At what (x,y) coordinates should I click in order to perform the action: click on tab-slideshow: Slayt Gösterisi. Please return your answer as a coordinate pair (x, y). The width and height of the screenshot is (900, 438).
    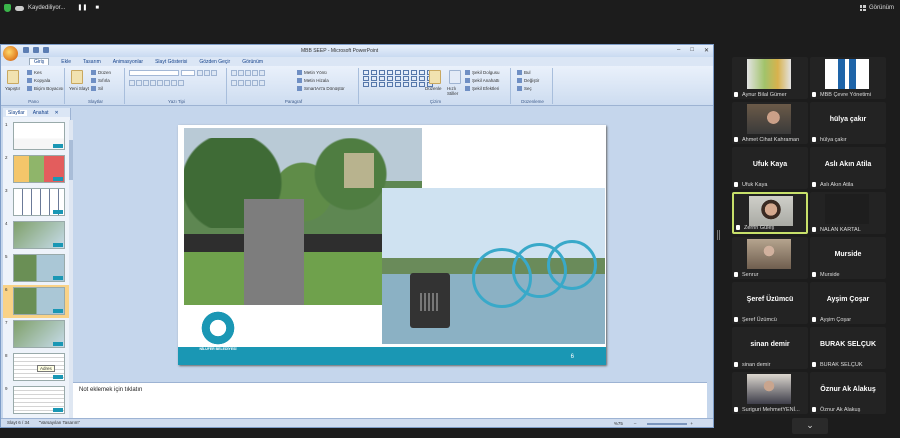
    Looking at the image, I should click on (171, 62).